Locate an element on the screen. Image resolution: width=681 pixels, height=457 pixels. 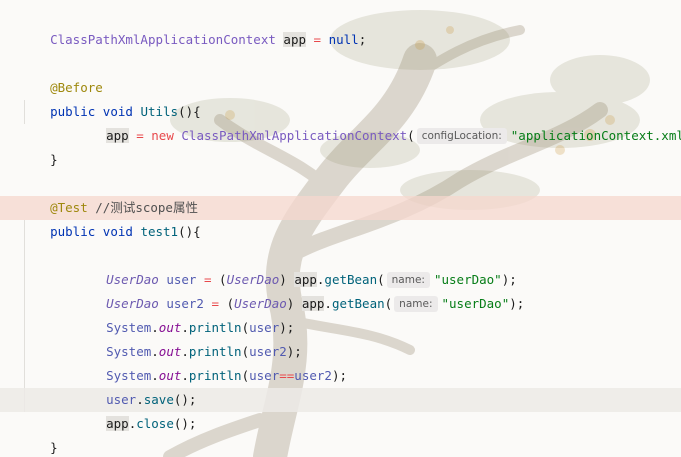
code-line-17: app.close(); is located at coordinates (136, 409).